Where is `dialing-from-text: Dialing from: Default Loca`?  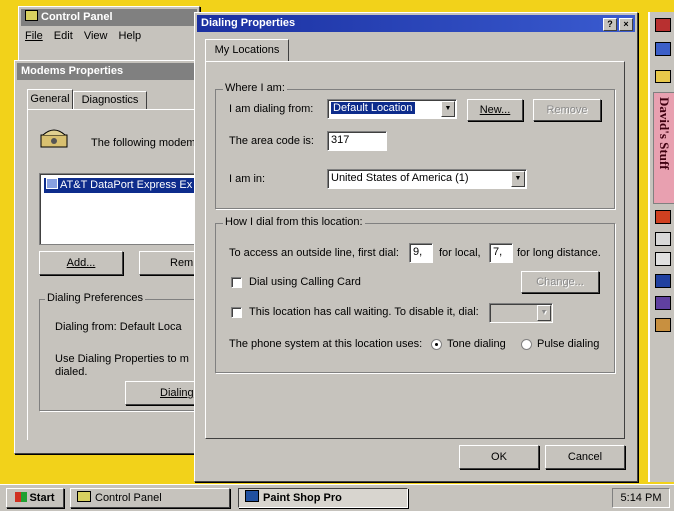
dialing-from-text: Dialing from: Default Loca is located at coordinates (118, 327).